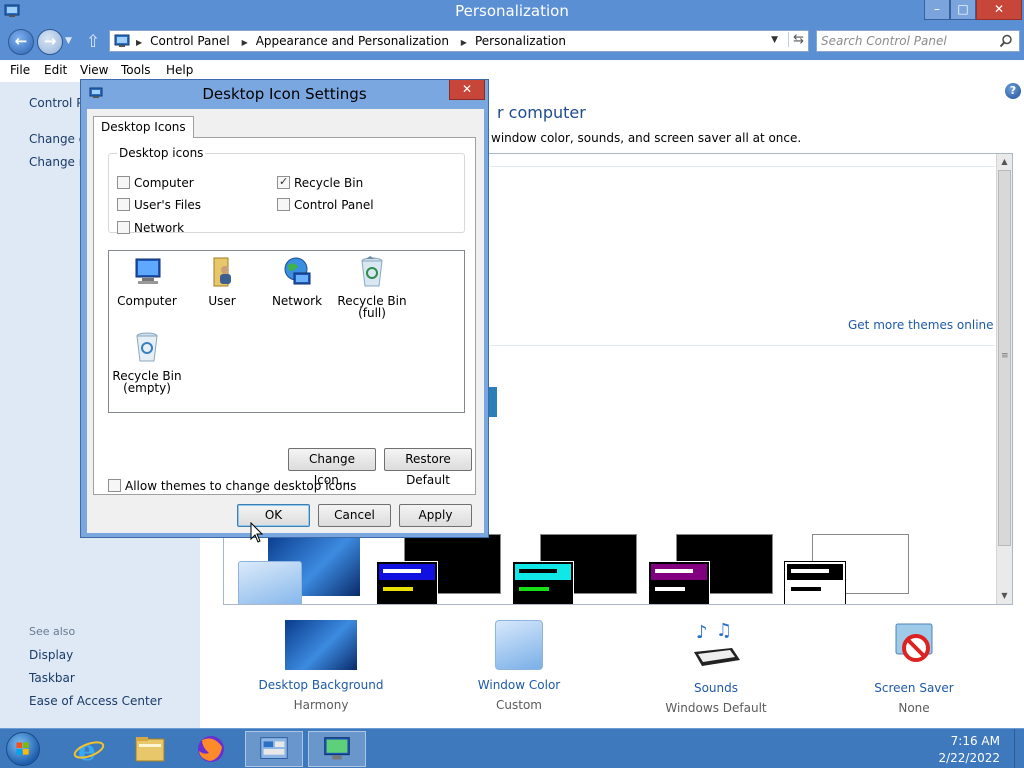 This screenshot has width=1024, height=768. Describe the element at coordinates (95, 701) in the screenshot. I see `ease-of-access-link: Ease of Access Center` at that location.